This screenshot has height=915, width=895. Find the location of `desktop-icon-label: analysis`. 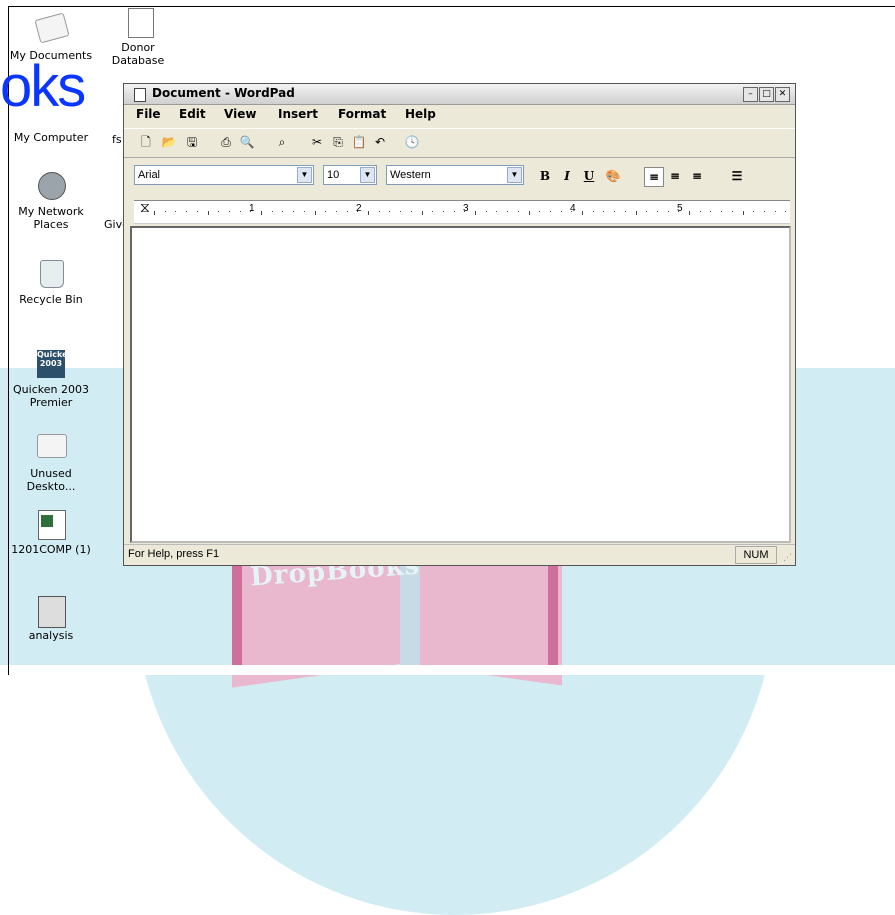

desktop-icon-label: analysis is located at coordinates (51, 635).